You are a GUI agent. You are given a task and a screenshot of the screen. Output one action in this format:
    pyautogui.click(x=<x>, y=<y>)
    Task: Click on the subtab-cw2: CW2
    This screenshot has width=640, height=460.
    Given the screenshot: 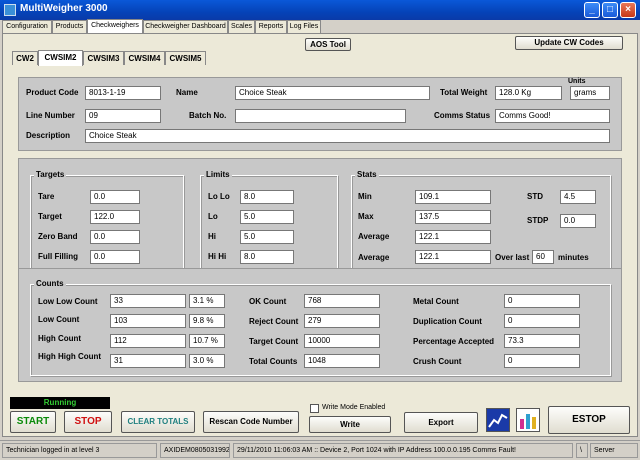 What is the action you would take?
    pyautogui.click(x=25, y=58)
    